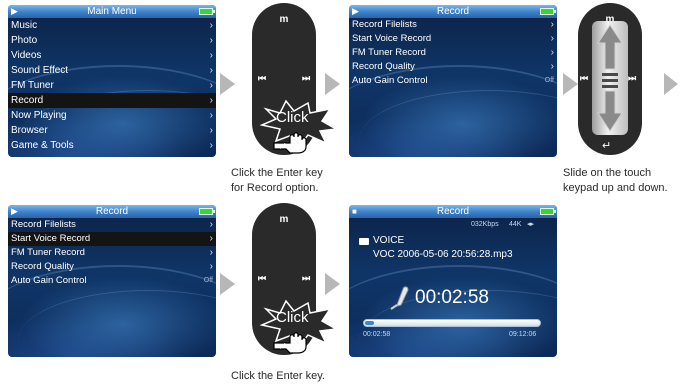 The image size is (682, 386). I want to click on menu-item: Music ›, so click(112, 25).